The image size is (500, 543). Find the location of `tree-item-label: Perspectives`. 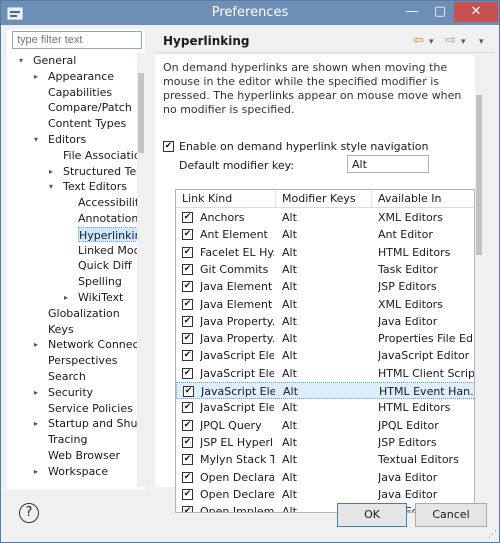

tree-item-label: Perspectives is located at coordinates (83, 361).